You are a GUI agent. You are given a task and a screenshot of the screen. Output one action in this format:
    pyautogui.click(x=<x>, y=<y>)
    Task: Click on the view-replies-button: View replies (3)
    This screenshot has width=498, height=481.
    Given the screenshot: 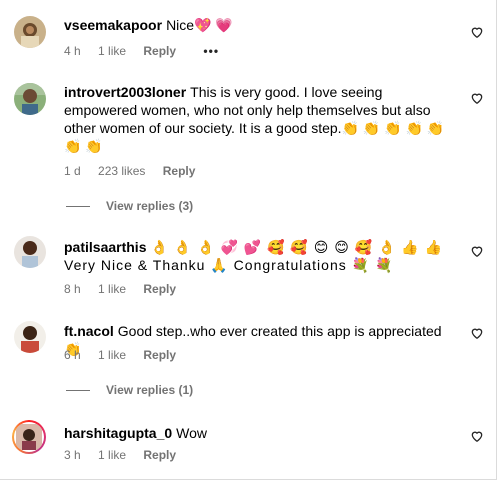 What is the action you would take?
    pyautogui.click(x=129, y=206)
    